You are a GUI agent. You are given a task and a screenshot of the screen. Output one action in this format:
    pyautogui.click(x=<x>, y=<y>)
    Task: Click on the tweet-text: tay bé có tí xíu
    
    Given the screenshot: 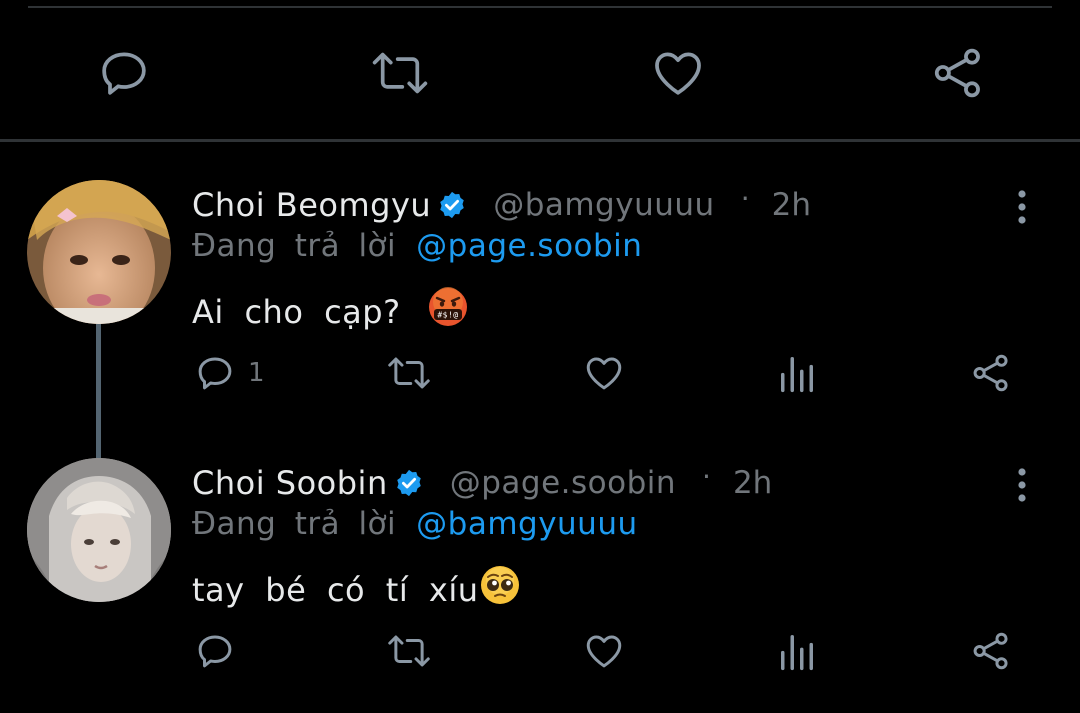 What is the action you would take?
    pyautogui.click(x=356, y=590)
    